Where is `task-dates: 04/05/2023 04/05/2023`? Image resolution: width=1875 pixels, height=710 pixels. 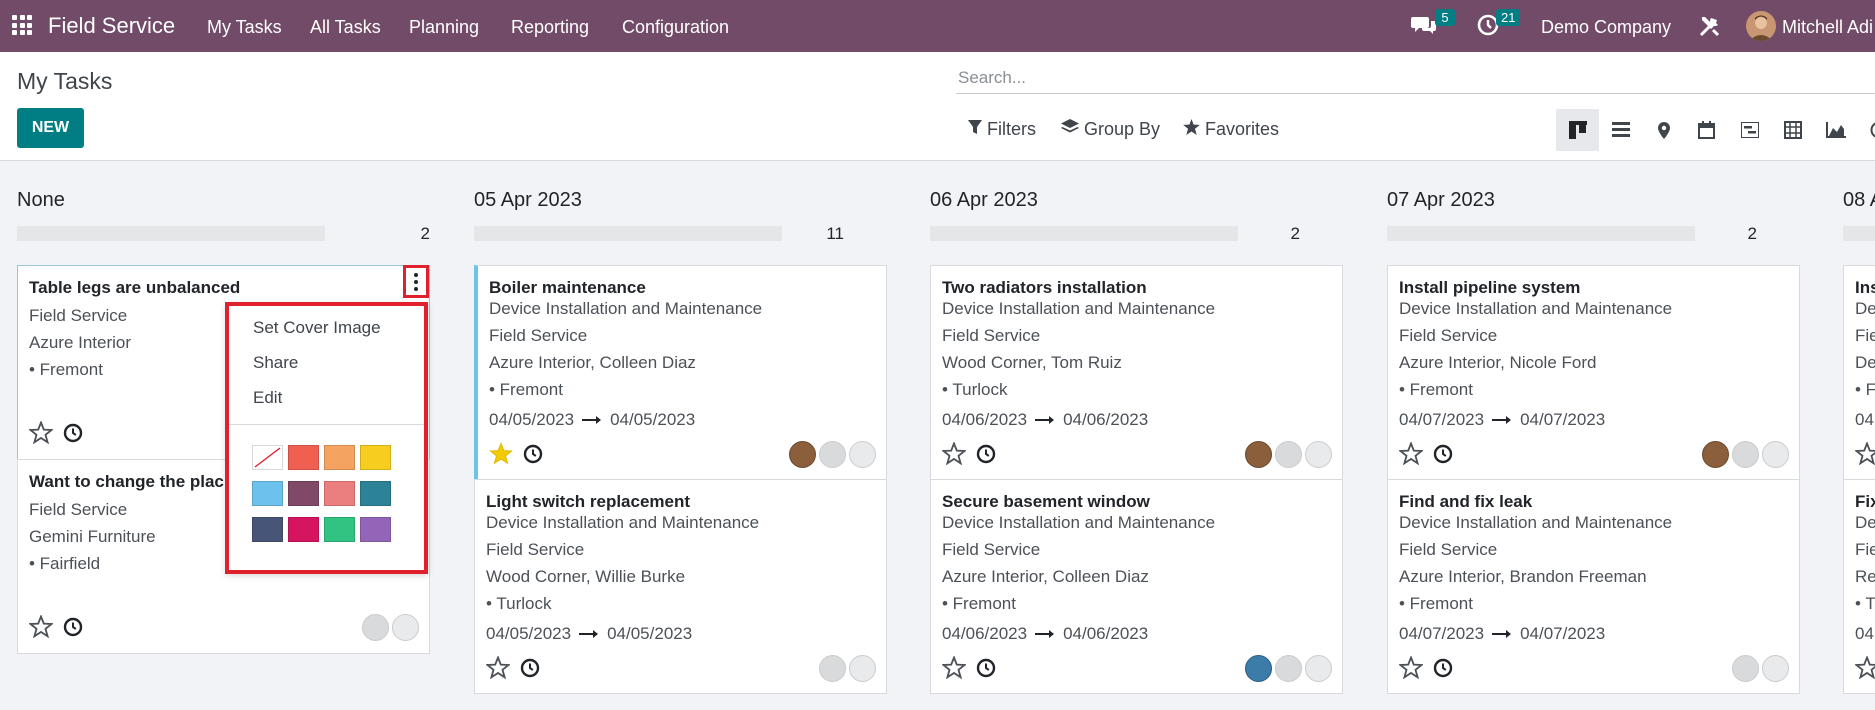
task-dates: 04/05/2023 04/05/2023 is located at coordinates (589, 634).